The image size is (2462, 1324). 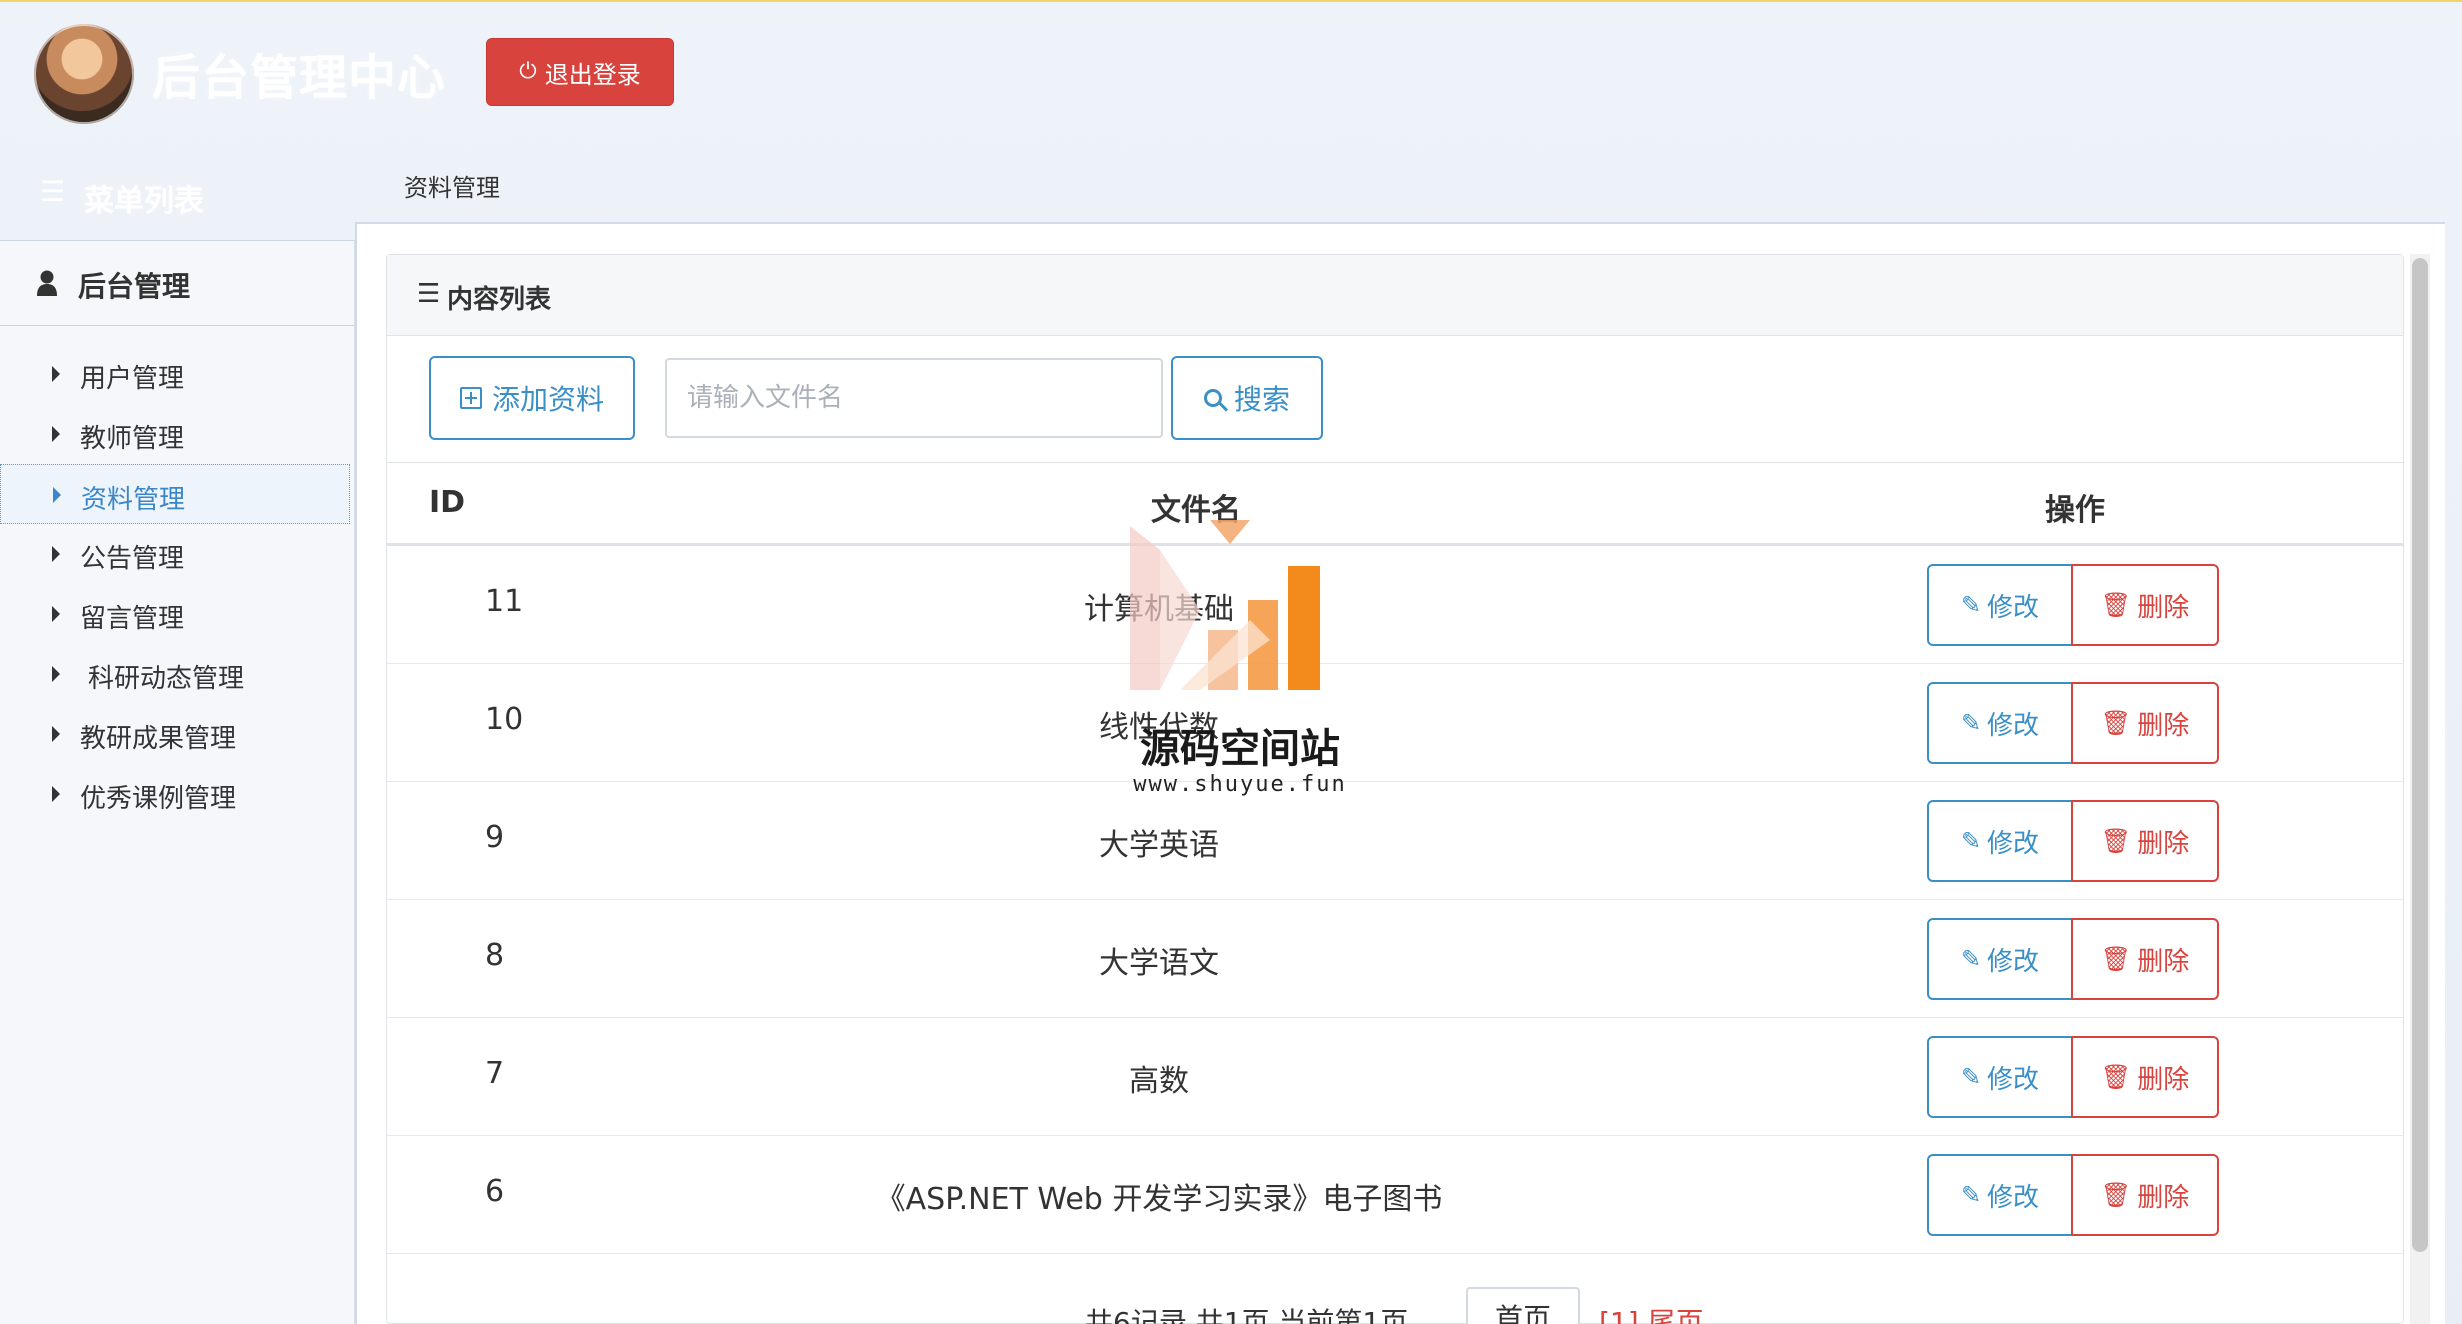 What do you see at coordinates (914, 398) in the screenshot?
I see `search-input` at bounding box center [914, 398].